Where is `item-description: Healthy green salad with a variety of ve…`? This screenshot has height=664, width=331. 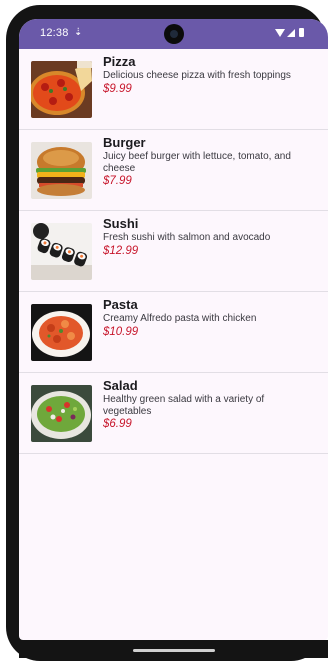
item-description: Healthy green salad with a variety of ve… is located at coordinates (184, 405).